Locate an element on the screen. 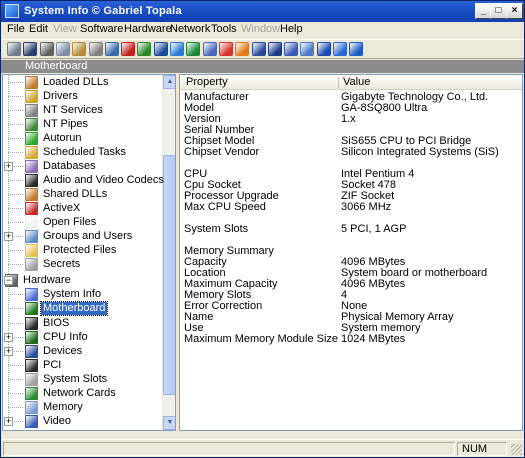 The width and height of the screenshot is (525, 458). title-bar: System Info © Gabriel Topala _ □ × is located at coordinates (262, 11).